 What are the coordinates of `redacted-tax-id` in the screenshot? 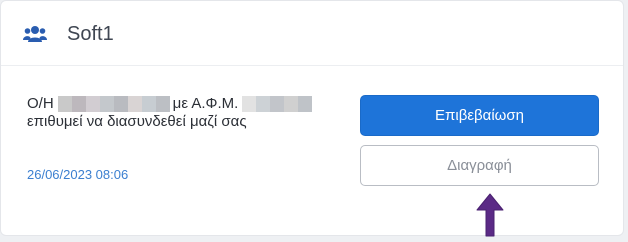 It's located at (277, 104).